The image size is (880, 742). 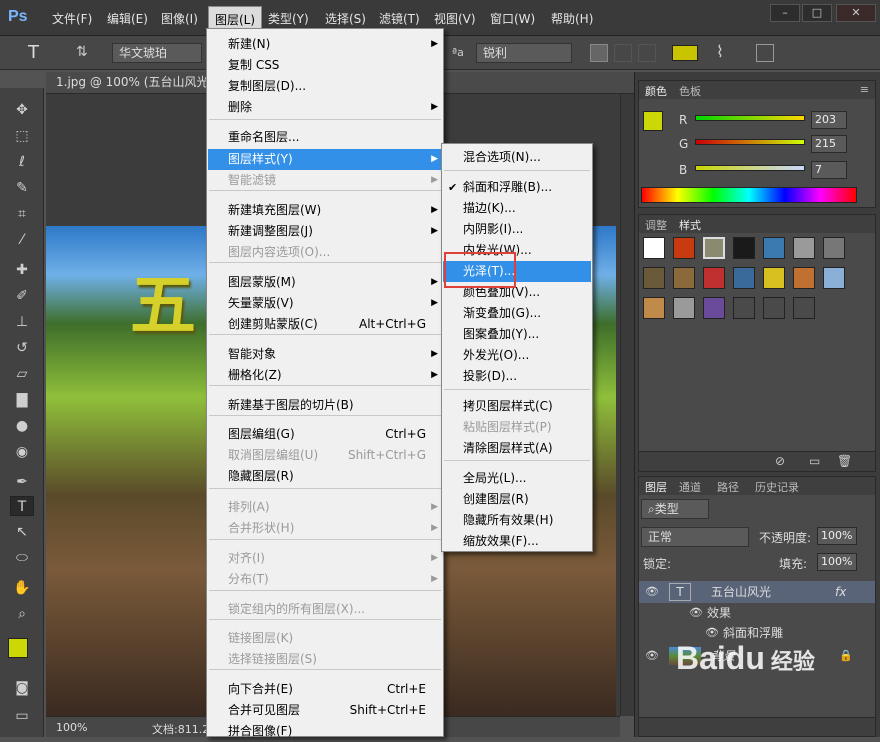 What do you see at coordinates (325, 282) in the screenshot?
I see `layer-menu-item: 图层蒙版(M) ▶` at bounding box center [325, 282].